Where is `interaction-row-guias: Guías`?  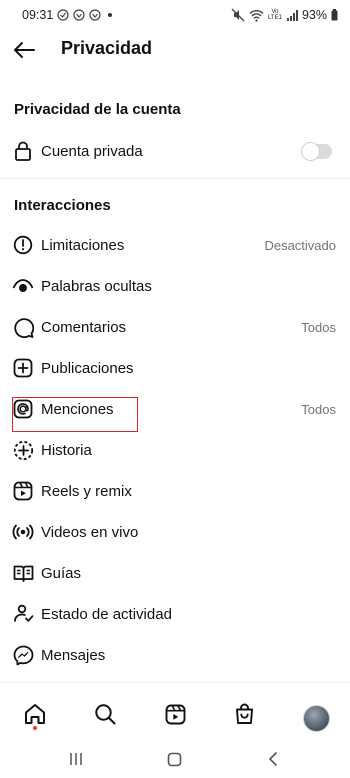
interaction-row-guias: Guías is located at coordinates (175, 573).